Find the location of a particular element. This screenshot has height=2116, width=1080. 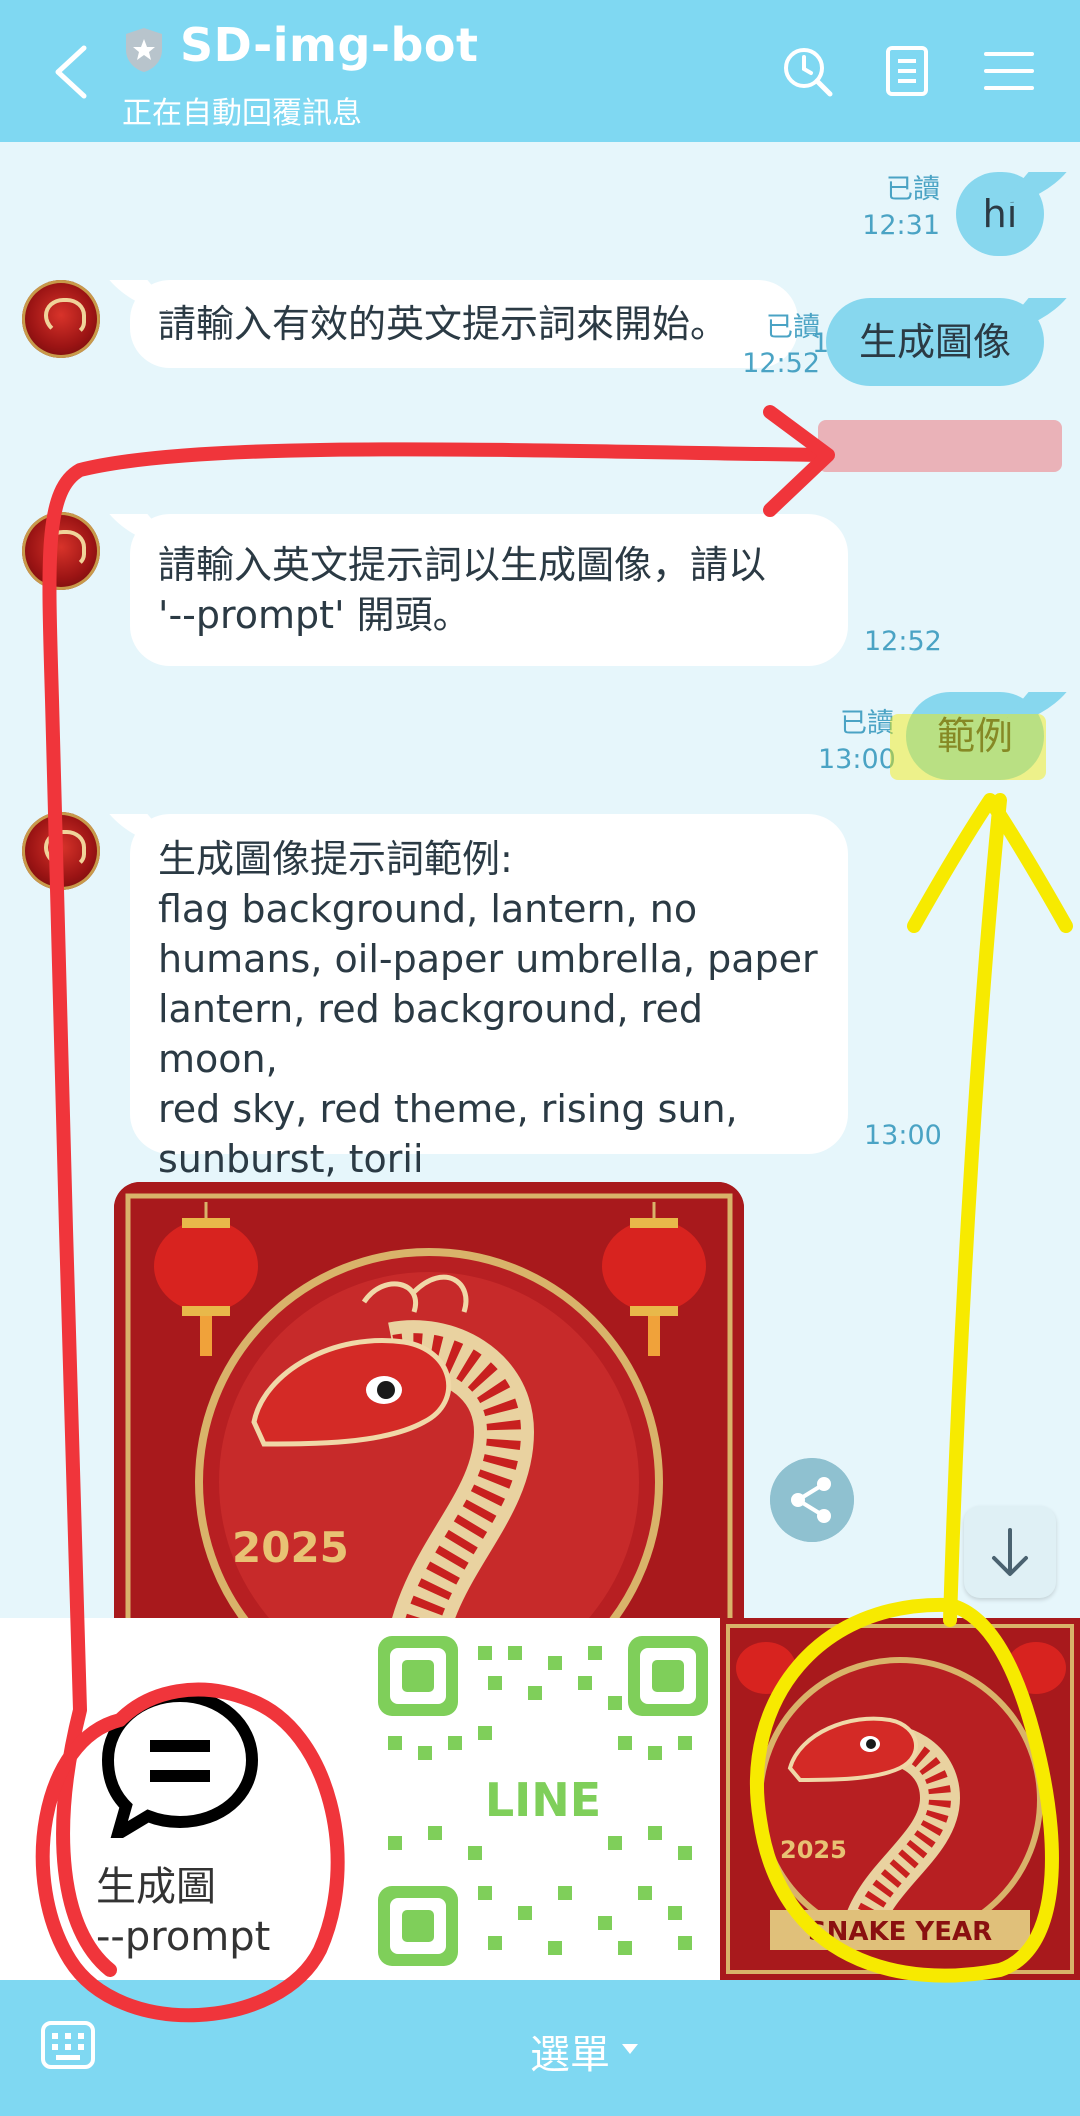

generated-image-message: 2025 is located at coordinates (429, 1400).